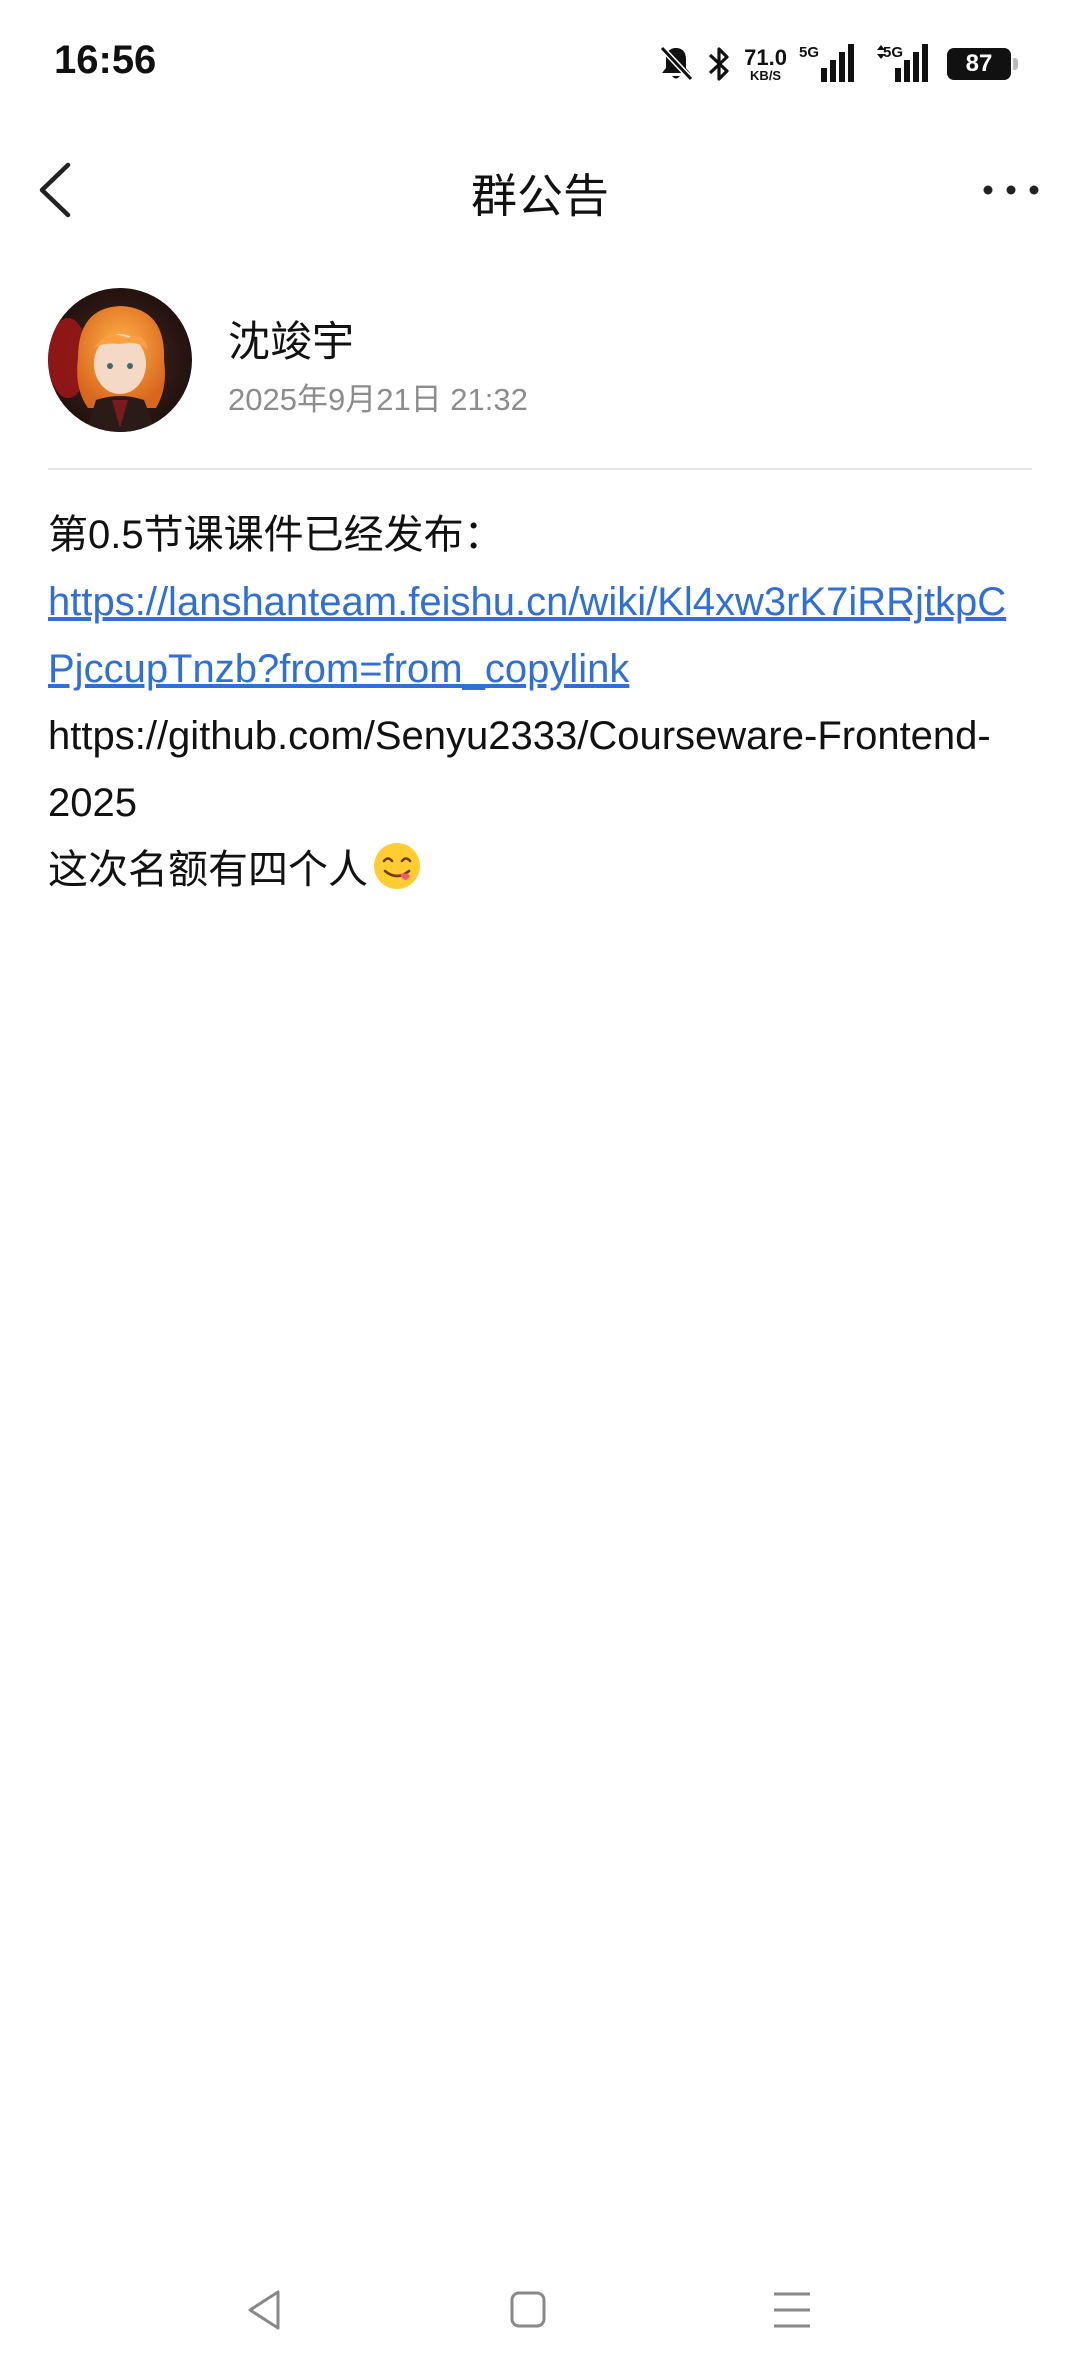  What do you see at coordinates (120, 360) in the screenshot?
I see `avatar` at bounding box center [120, 360].